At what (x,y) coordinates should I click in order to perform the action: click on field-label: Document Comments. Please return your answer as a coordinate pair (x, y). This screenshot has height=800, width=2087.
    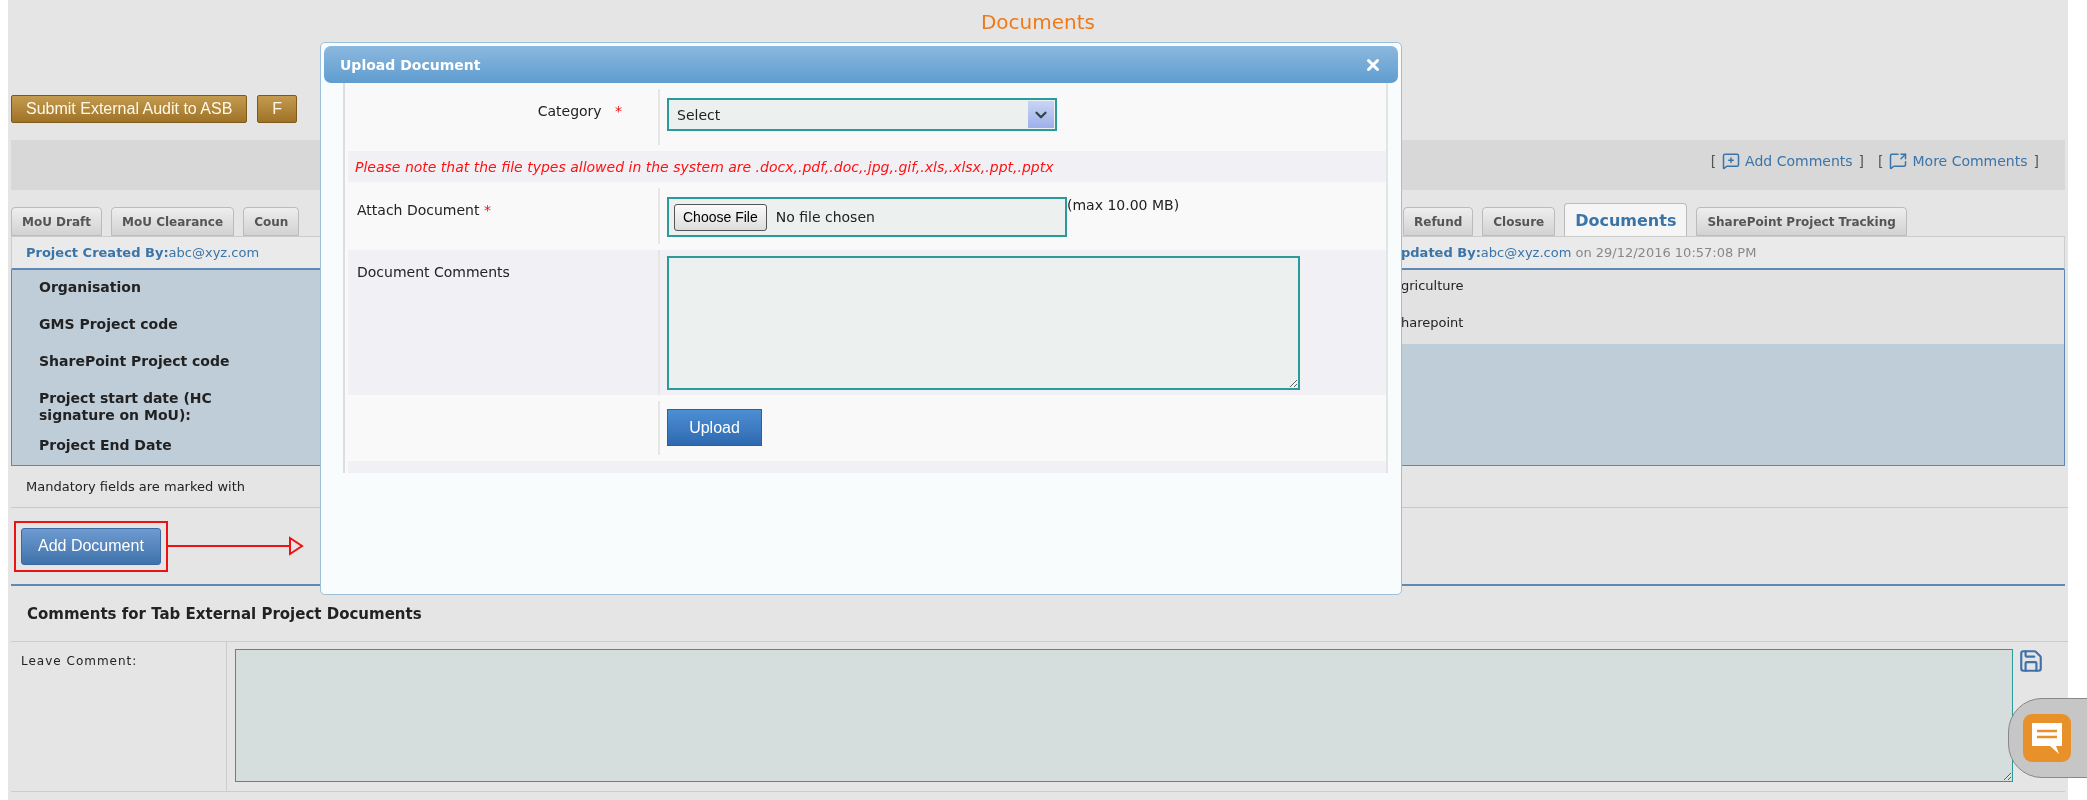
    Looking at the image, I should click on (504, 323).